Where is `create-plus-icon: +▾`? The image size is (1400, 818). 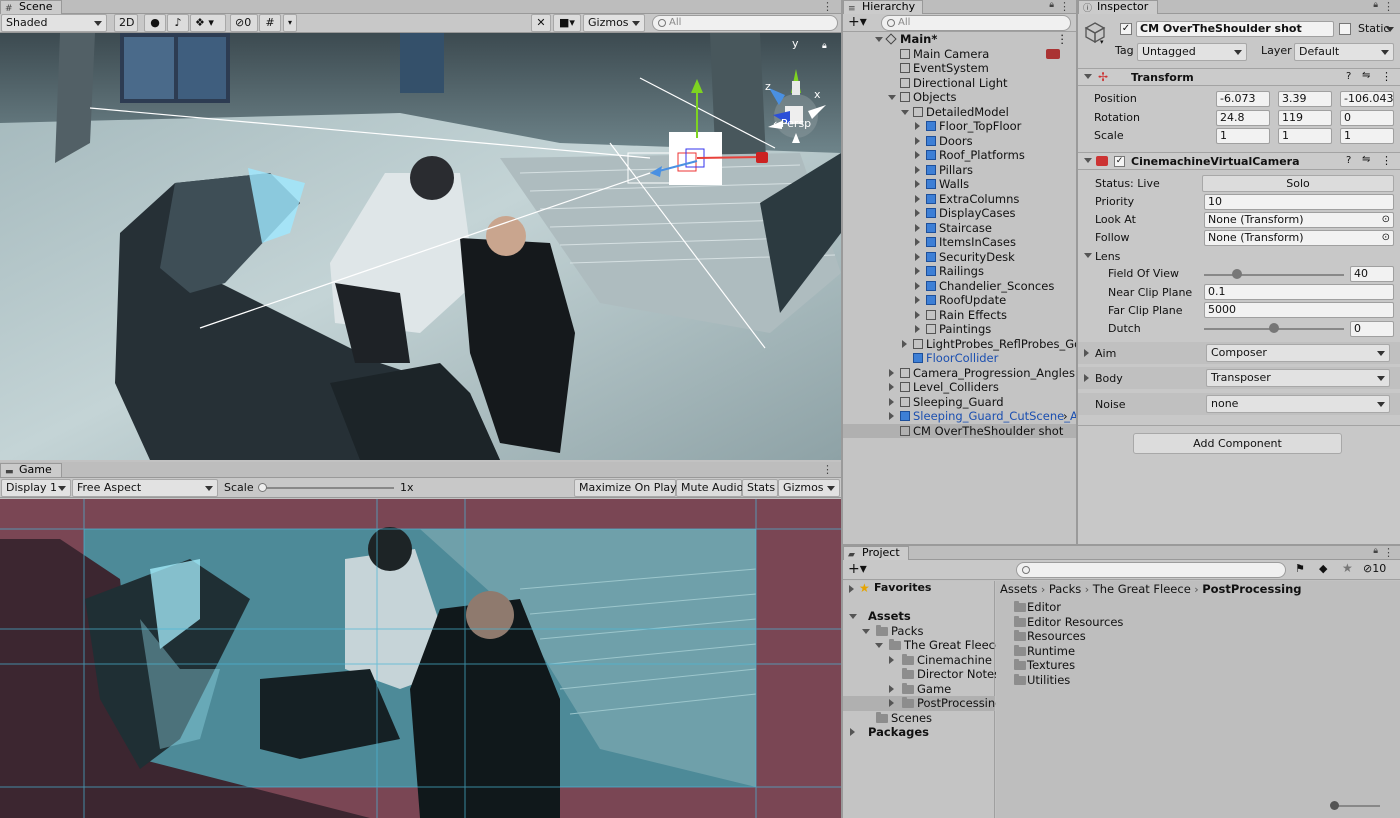 create-plus-icon: +▾ is located at coordinates (857, 22).